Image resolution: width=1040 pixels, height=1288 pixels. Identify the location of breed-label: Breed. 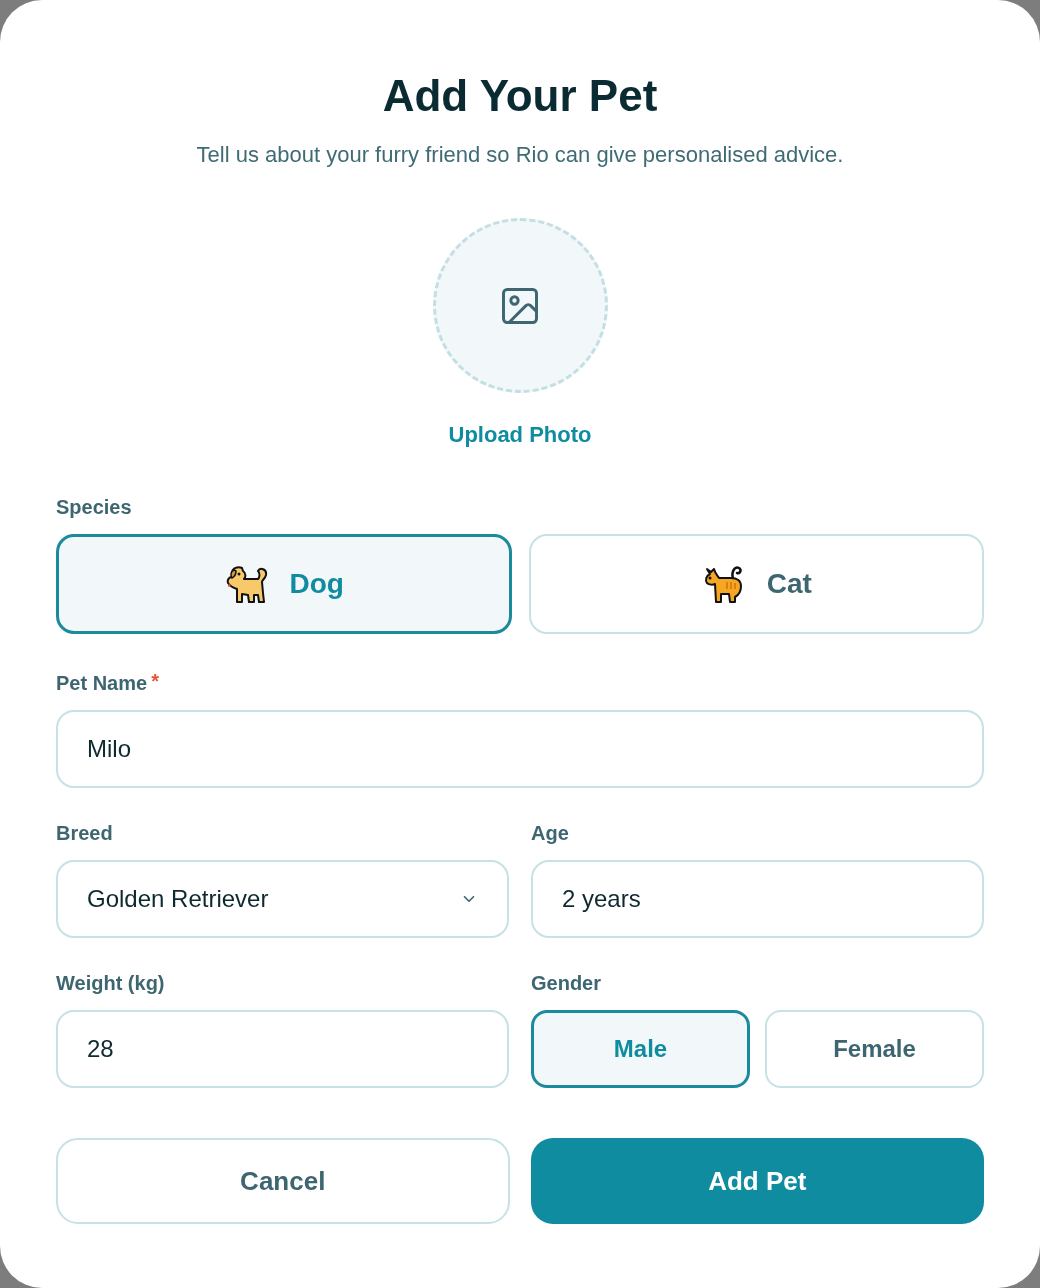
(84, 833).